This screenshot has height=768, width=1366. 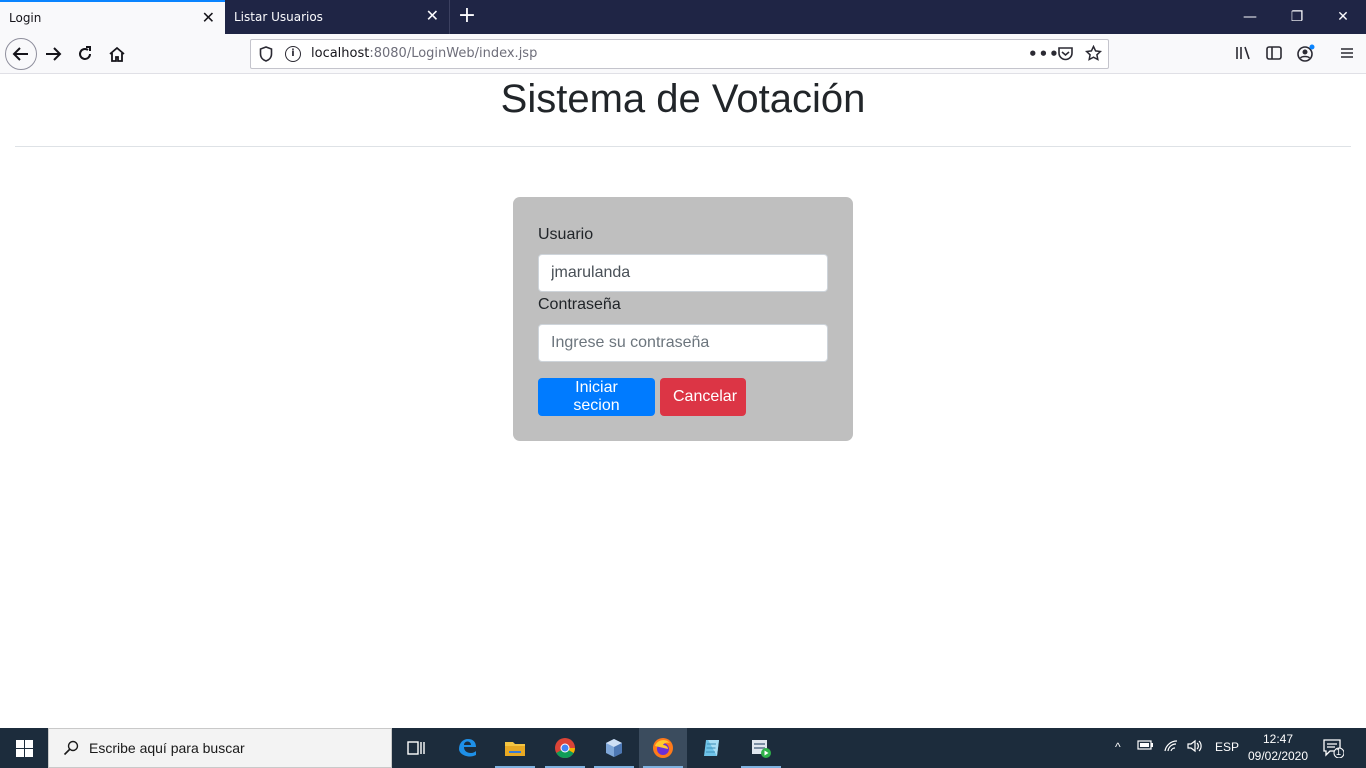 What do you see at coordinates (266, 54) in the screenshot?
I see `shield-icon` at bounding box center [266, 54].